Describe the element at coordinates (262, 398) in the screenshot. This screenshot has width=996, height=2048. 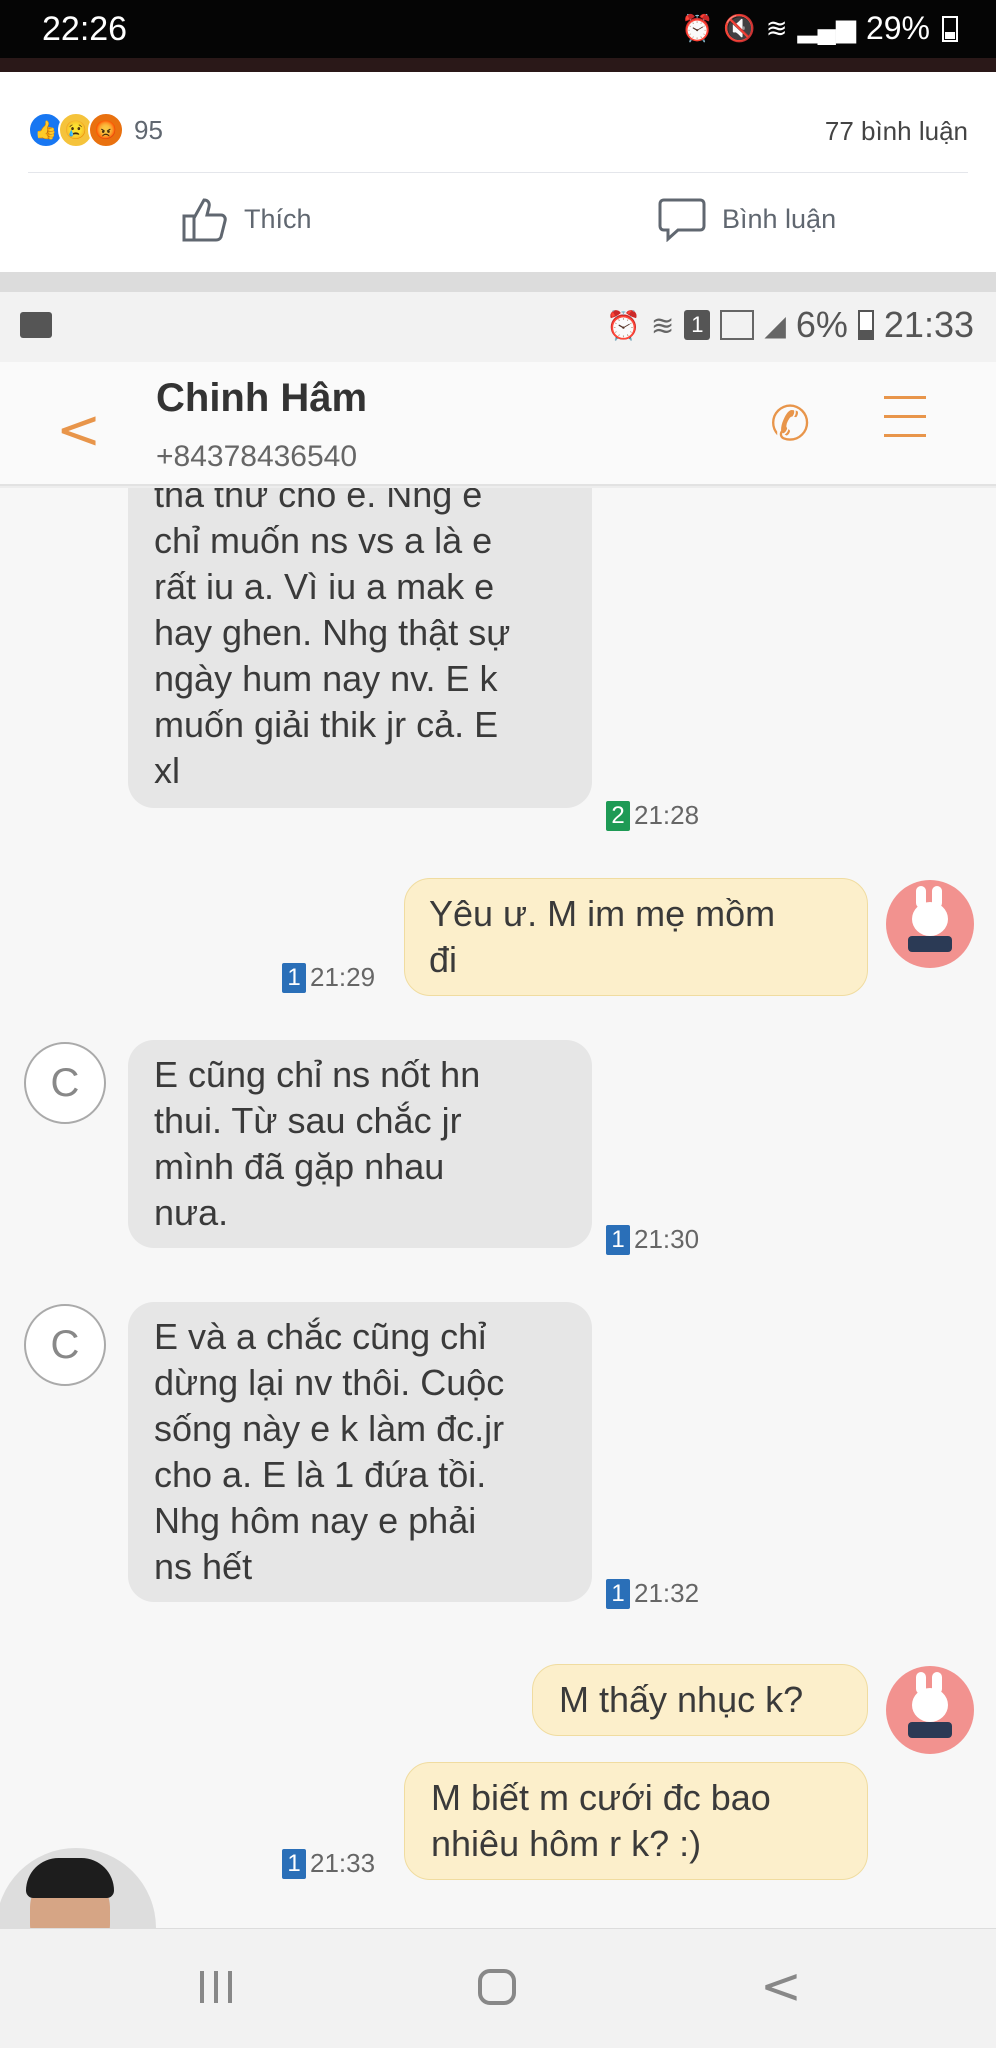
I see `contact-name: Chinh Hâm` at that location.